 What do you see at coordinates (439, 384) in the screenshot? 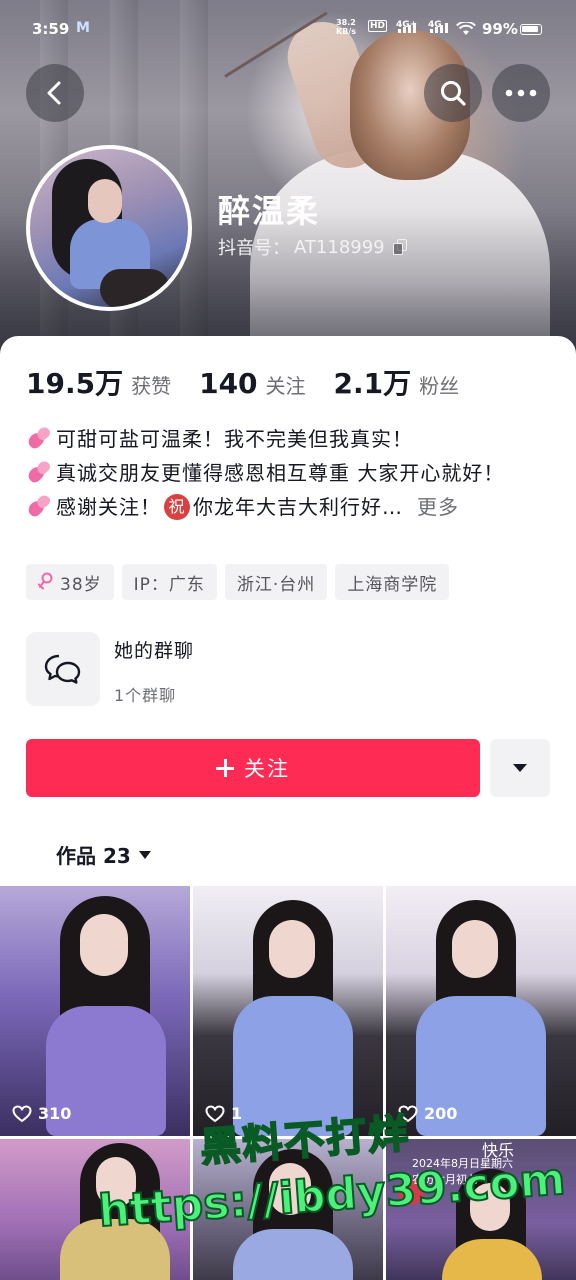
I see `stat-followers-label: 粉丝` at bounding box center [439, 384].